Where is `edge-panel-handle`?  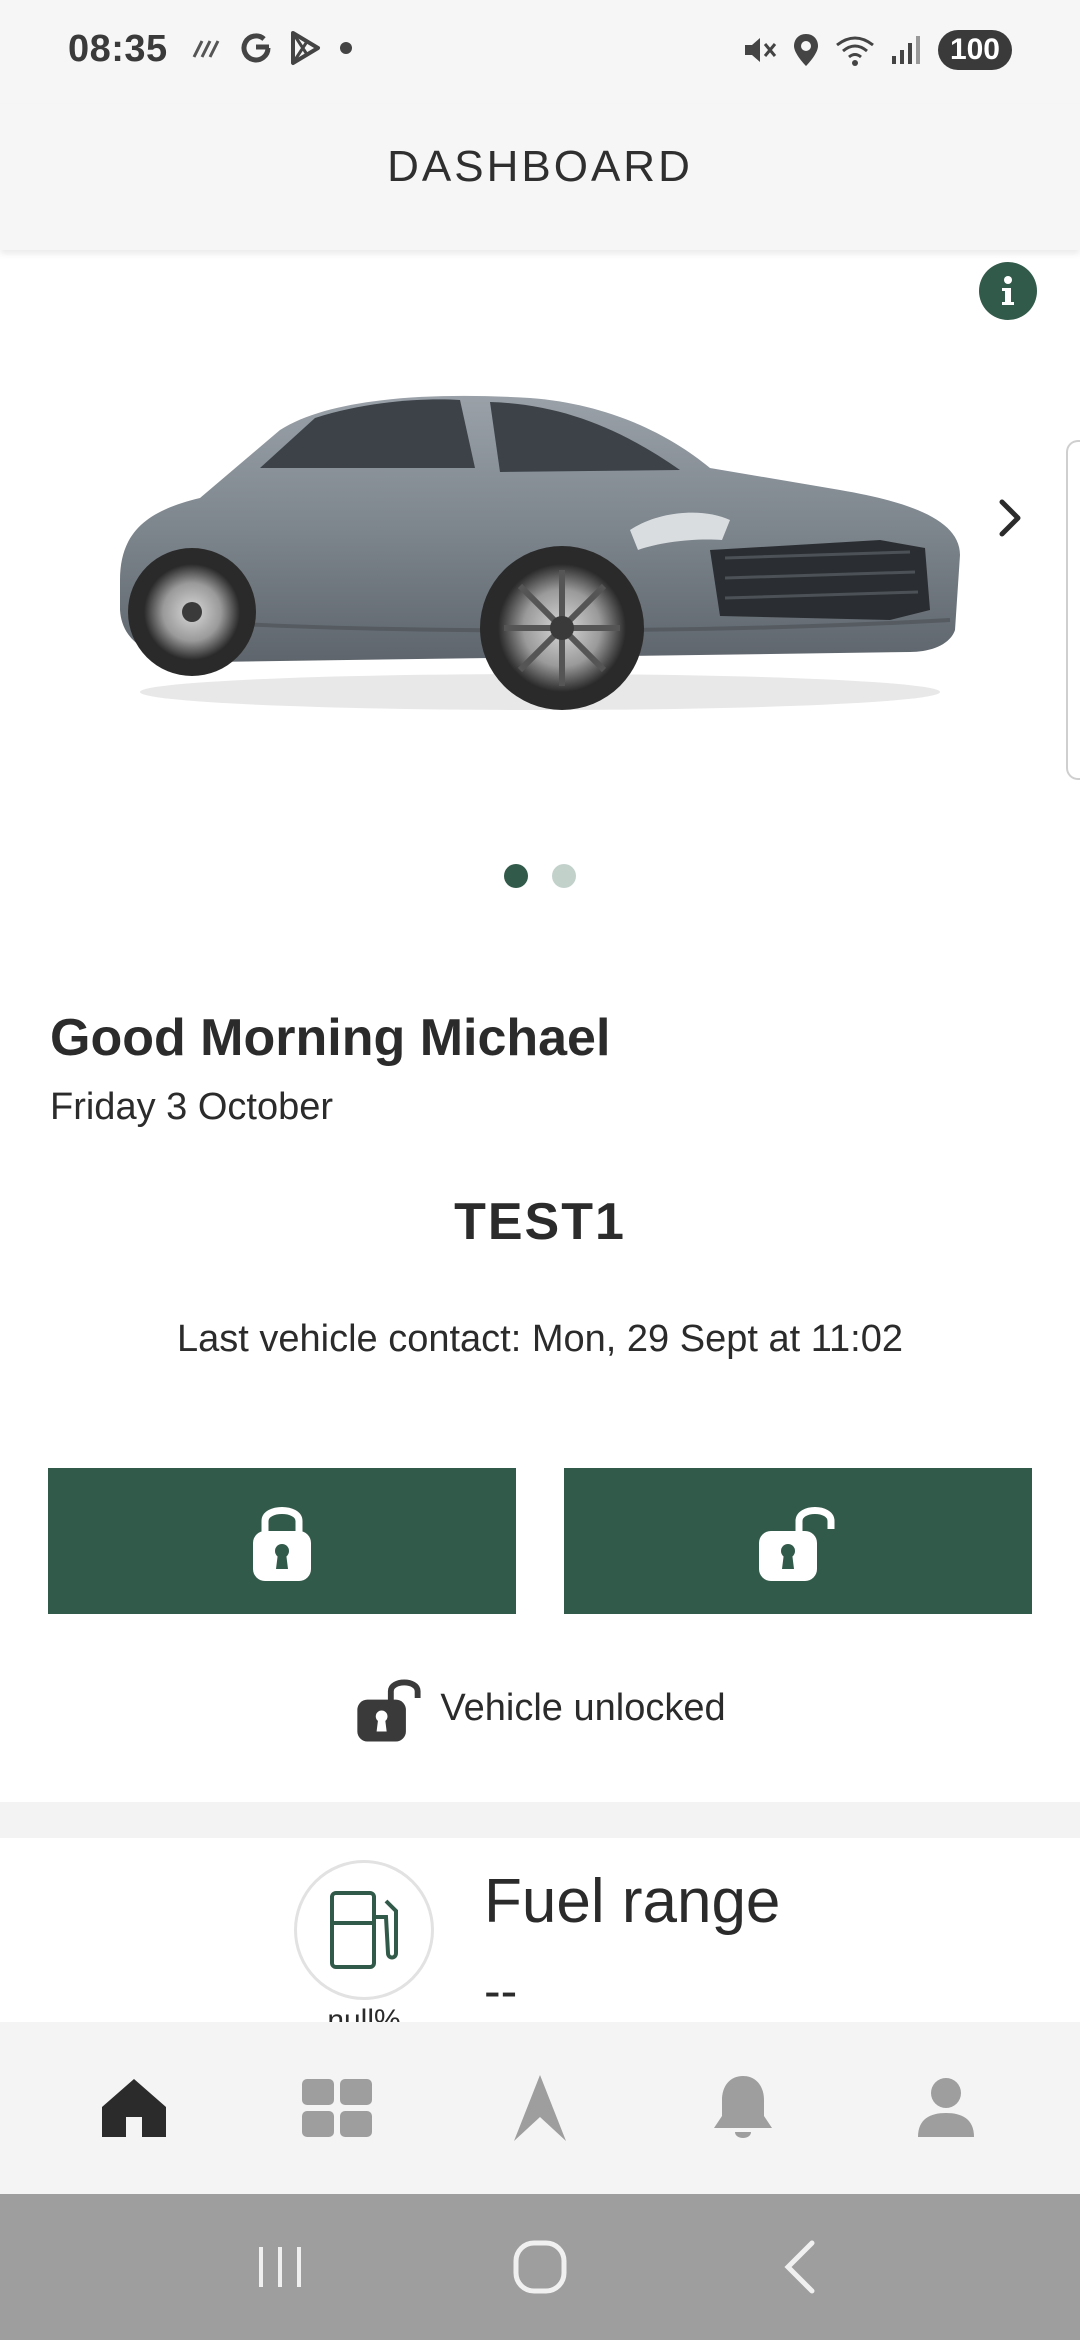
edge-panel-handle is located at coordinates (1073, 610).